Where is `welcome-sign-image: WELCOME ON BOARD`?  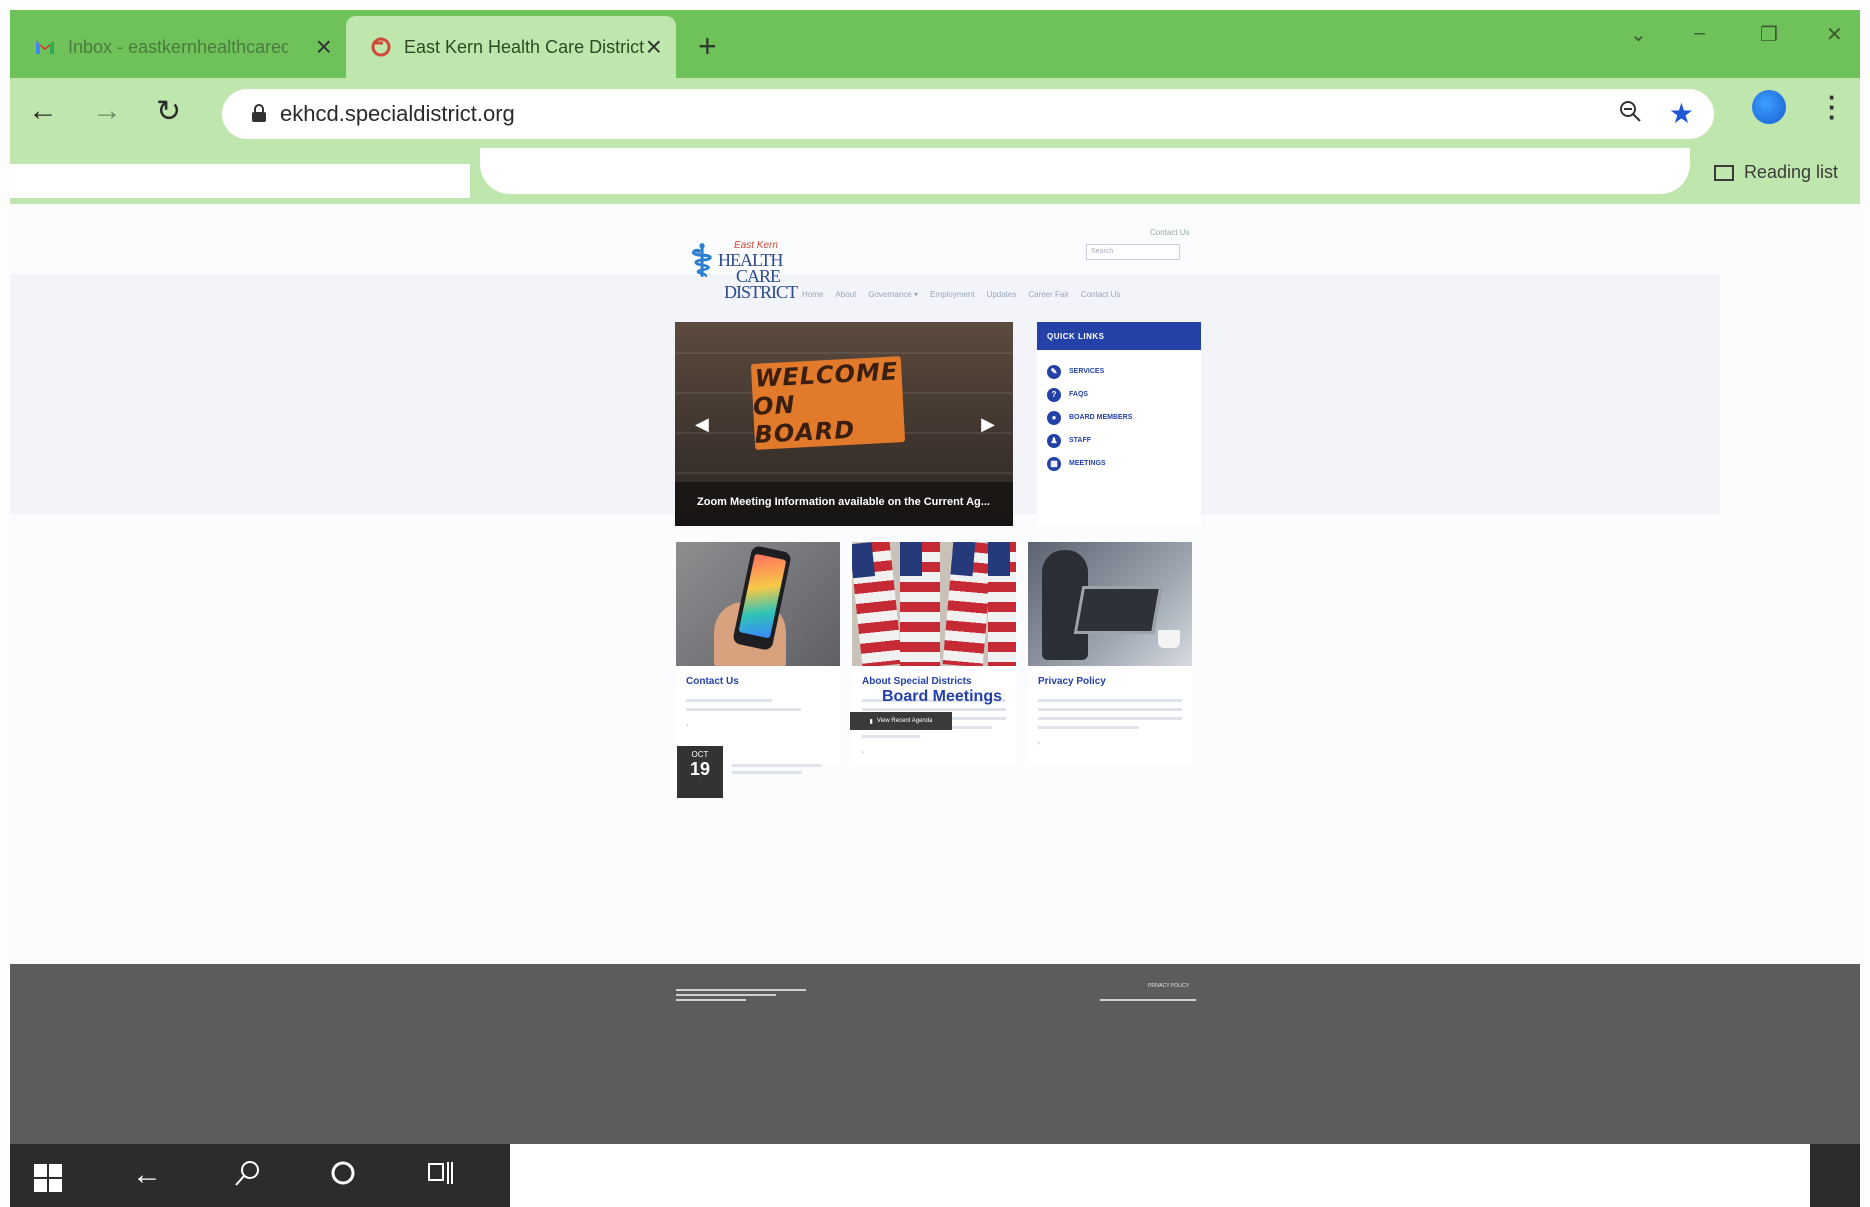 welcome-sign-image: WELCOME ON BOARD is located at coordinates (828, 403).